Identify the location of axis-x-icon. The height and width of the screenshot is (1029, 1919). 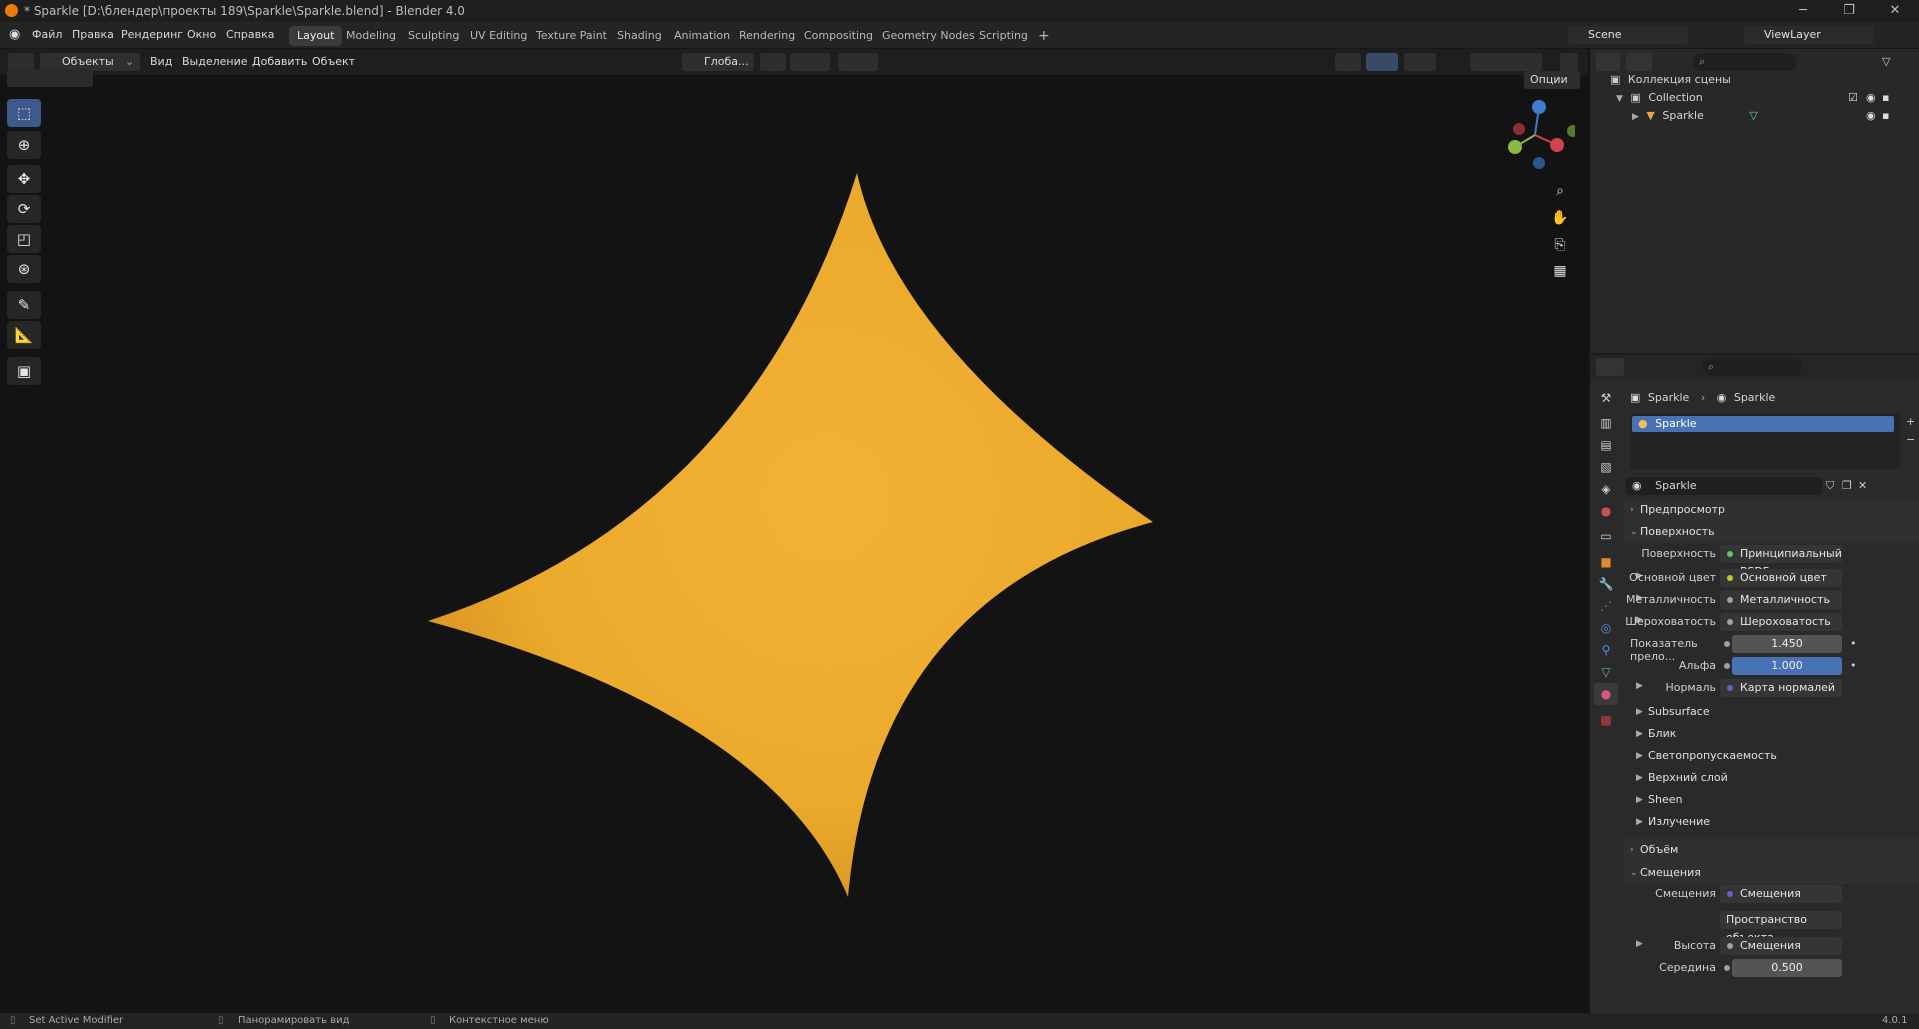
(1557, 145).